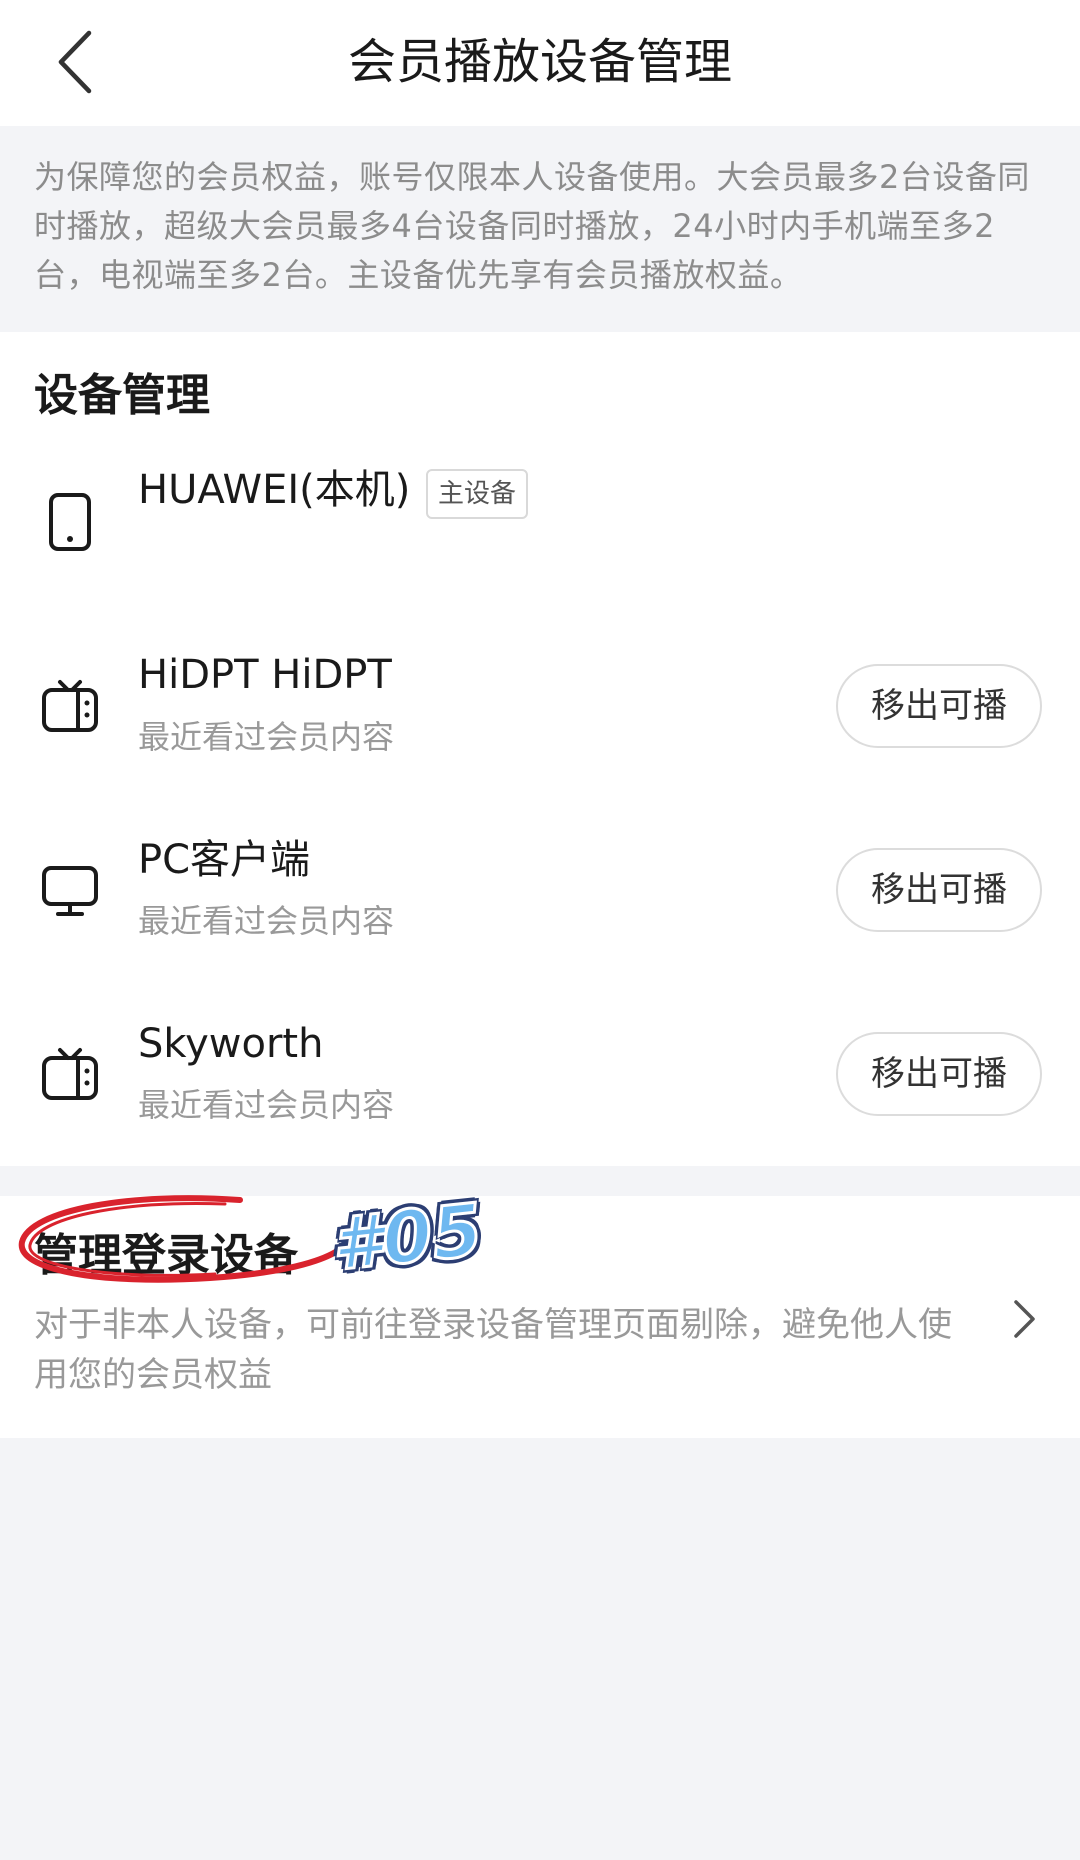 Image resolution: width=1080 pixels, height=1860 pixels. I want to click on section-description: 对于非本人设备，可前往登录设备管理页面剔除，避免他人使用您的会员权益, so click(493, 1350).